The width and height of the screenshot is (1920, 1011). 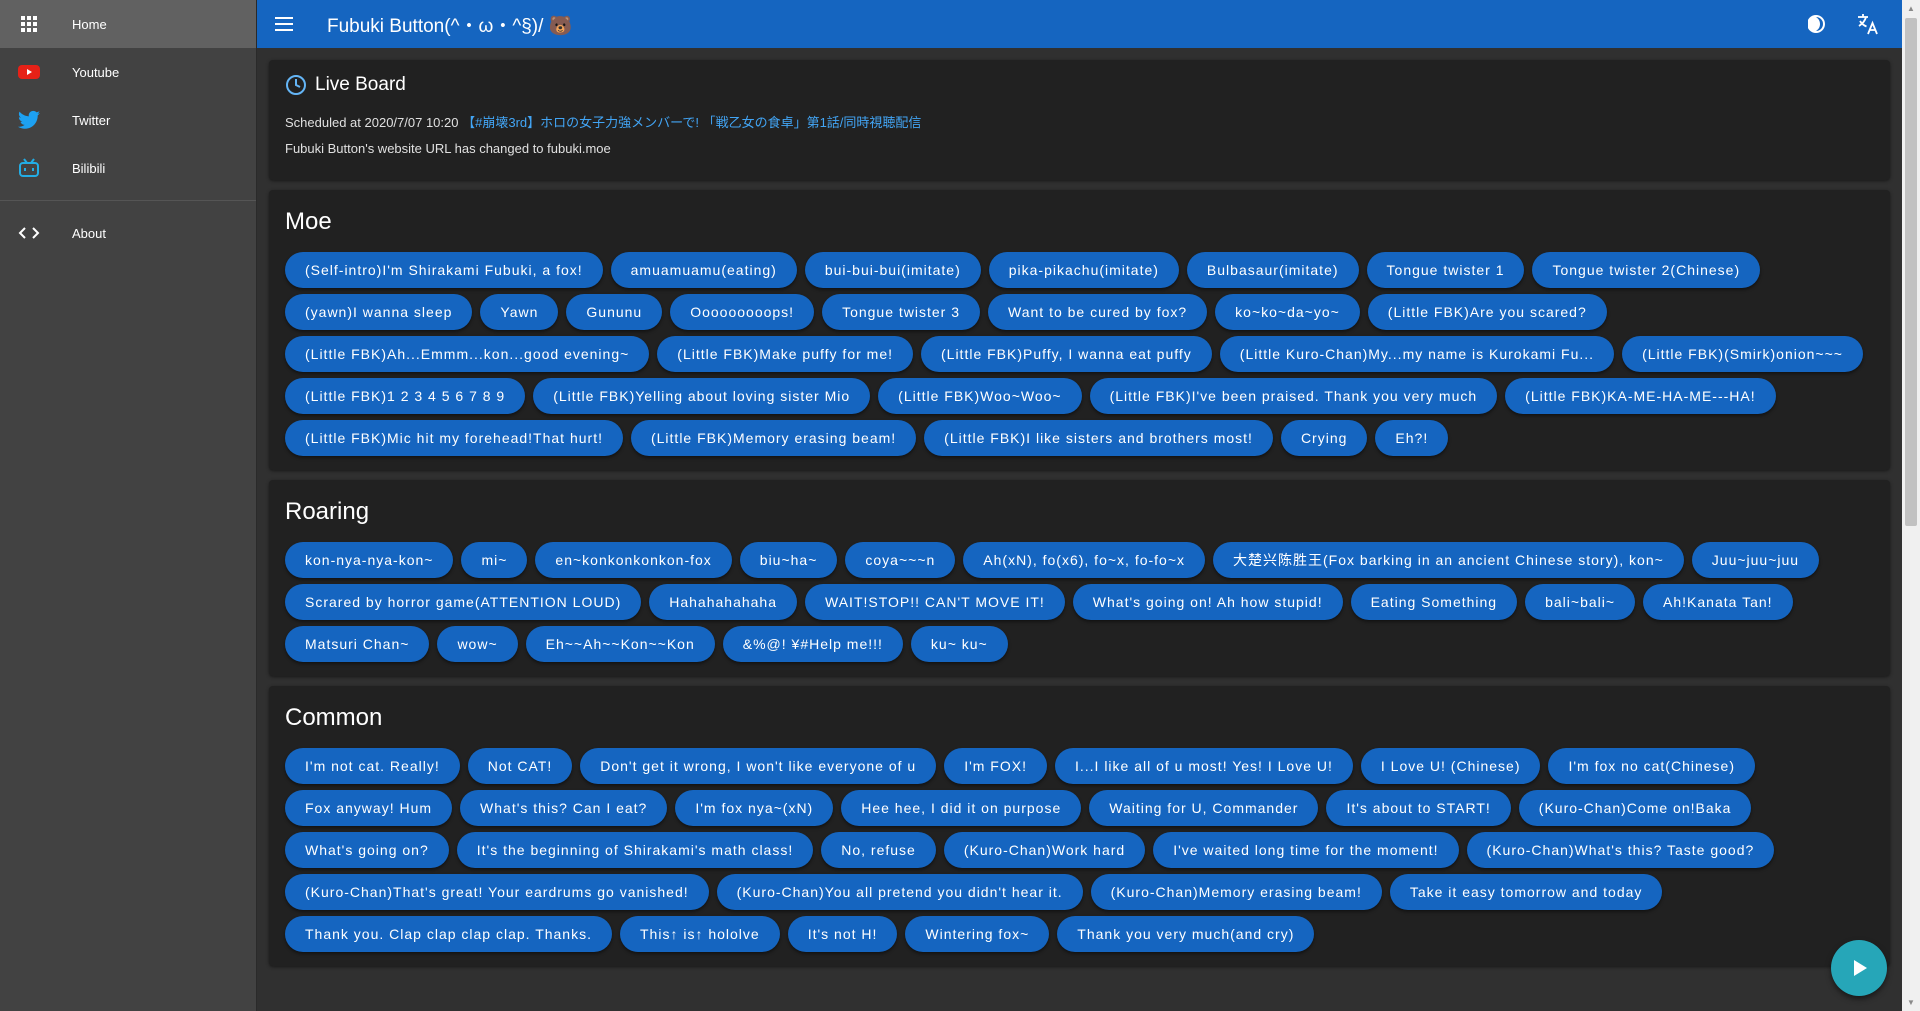 I want to click on dark-mode-toggle-icon, so click(x=1818, y=24).